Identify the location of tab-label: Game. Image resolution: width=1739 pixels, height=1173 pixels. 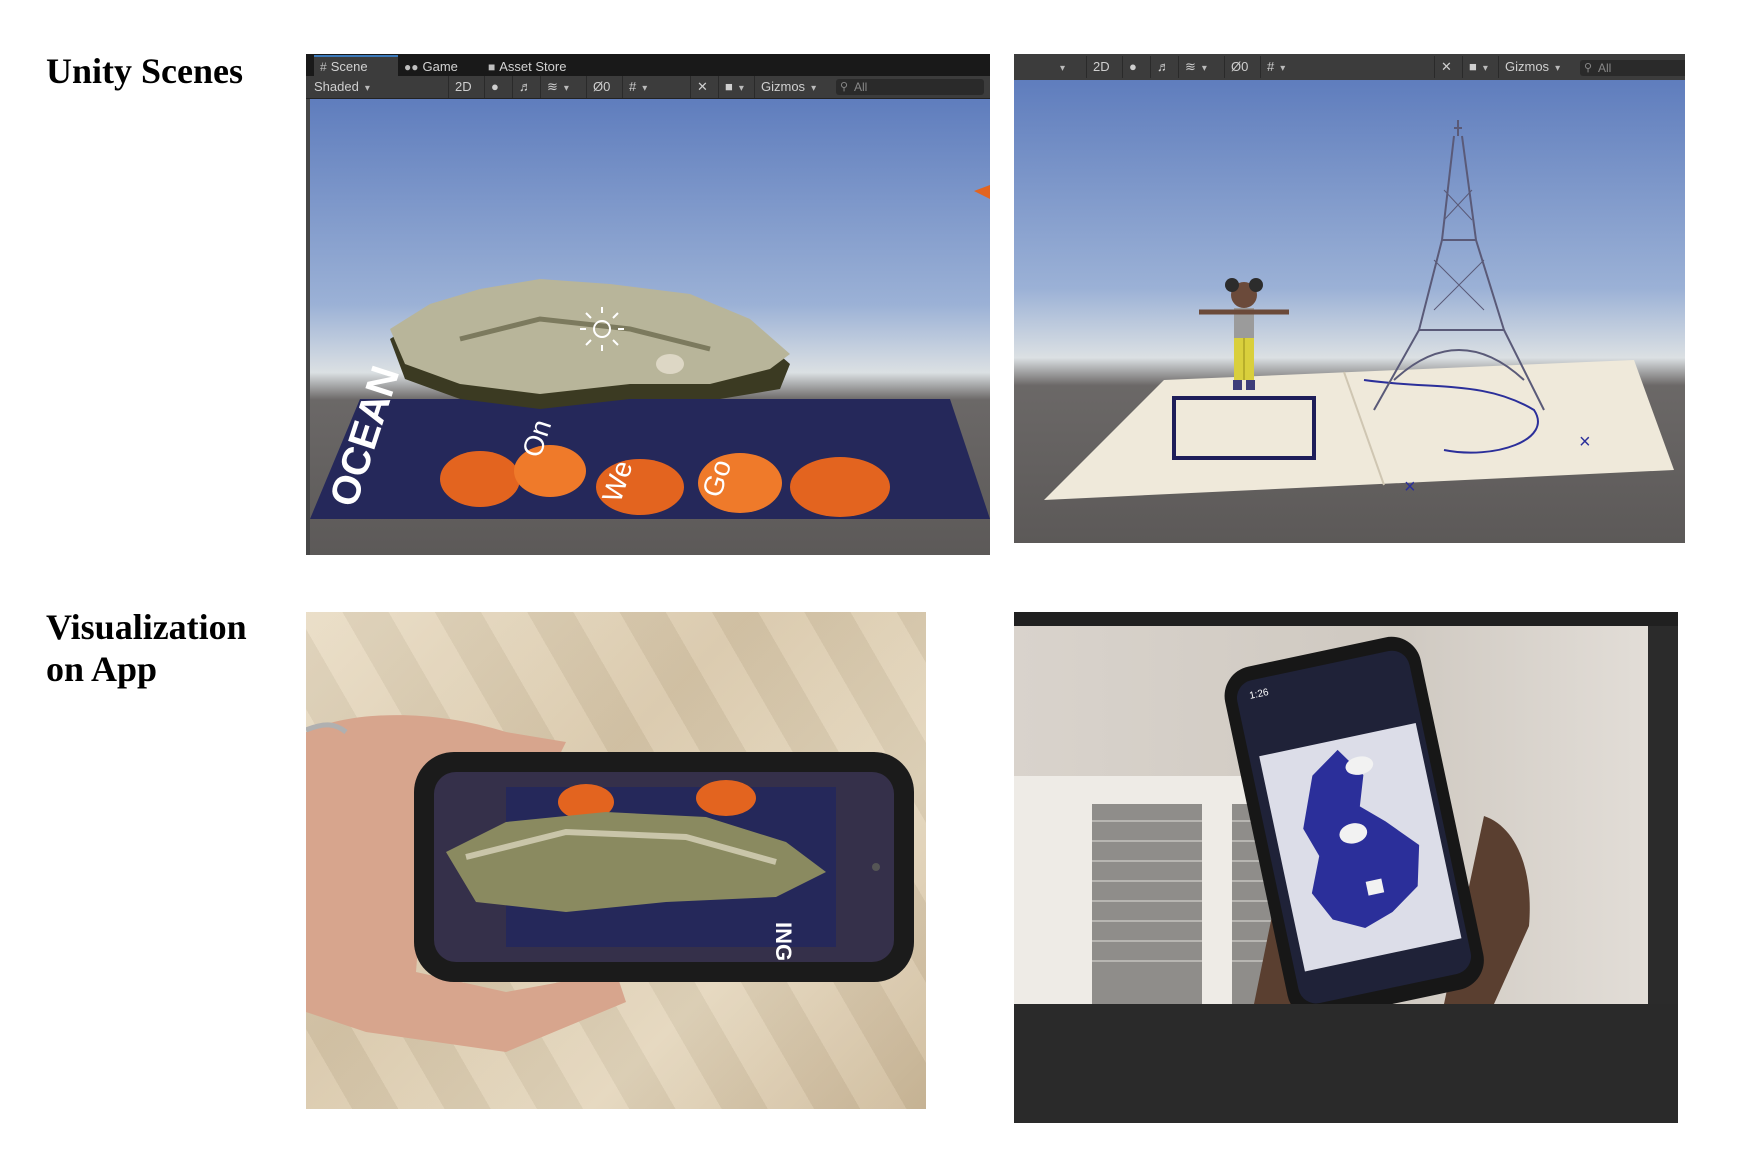
(440, 66).